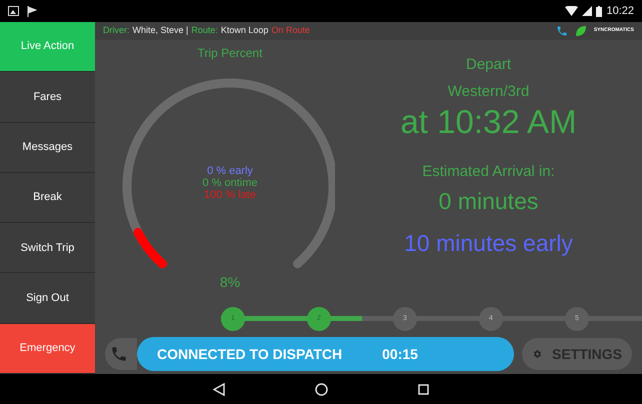 The height and width of the screenshot is (404, 642). What do you see at coordinates (32, 11) in the screenshot?
I see `flag-icon` at bounding box center [32, 11].